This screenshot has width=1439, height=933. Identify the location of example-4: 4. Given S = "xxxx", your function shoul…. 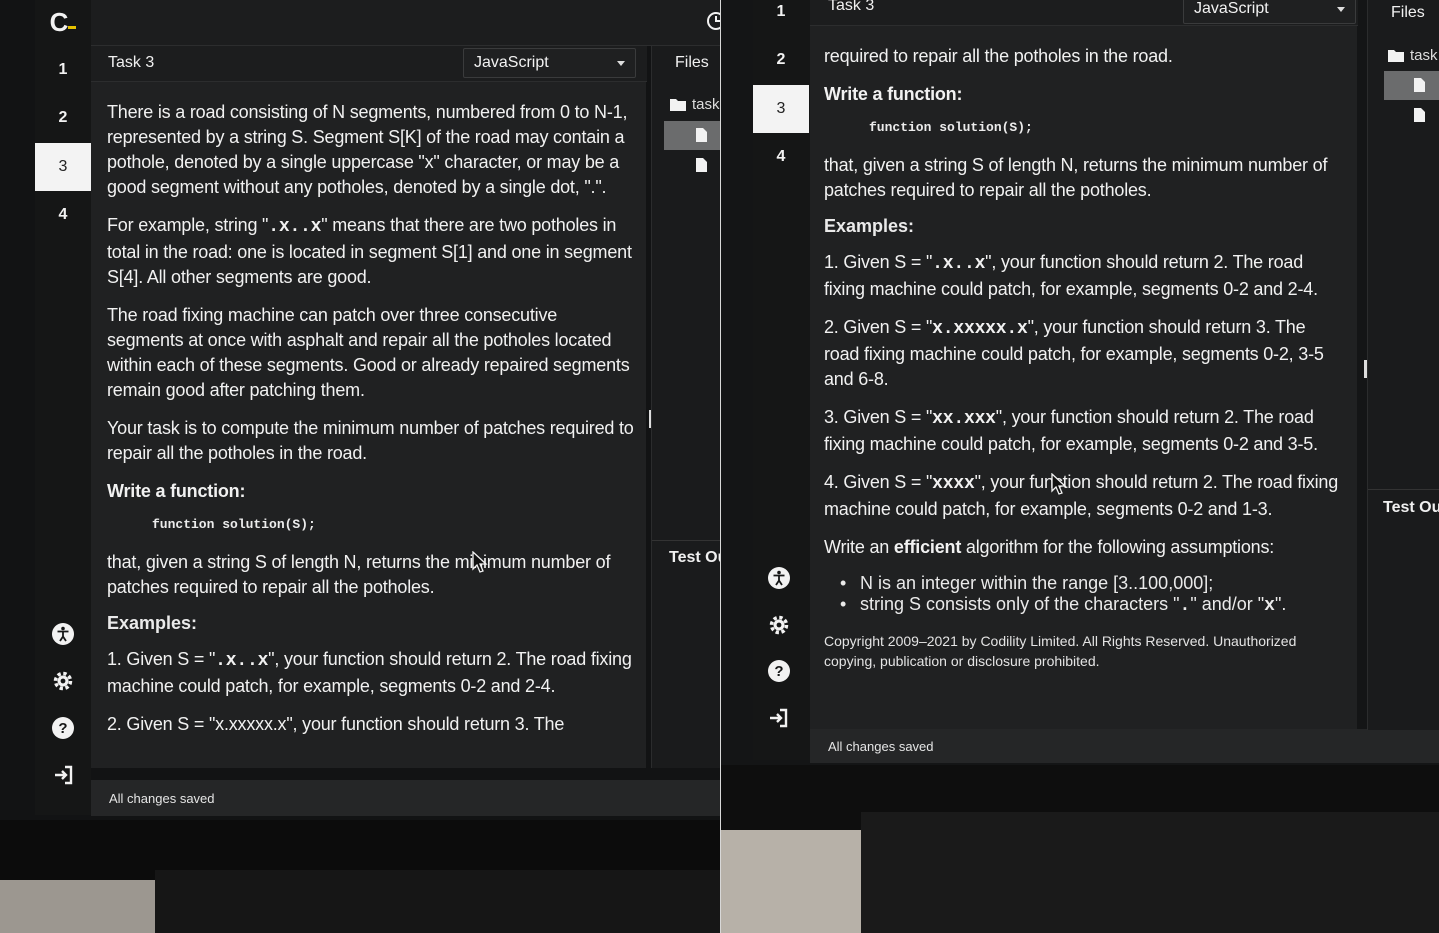
(1081, 495).